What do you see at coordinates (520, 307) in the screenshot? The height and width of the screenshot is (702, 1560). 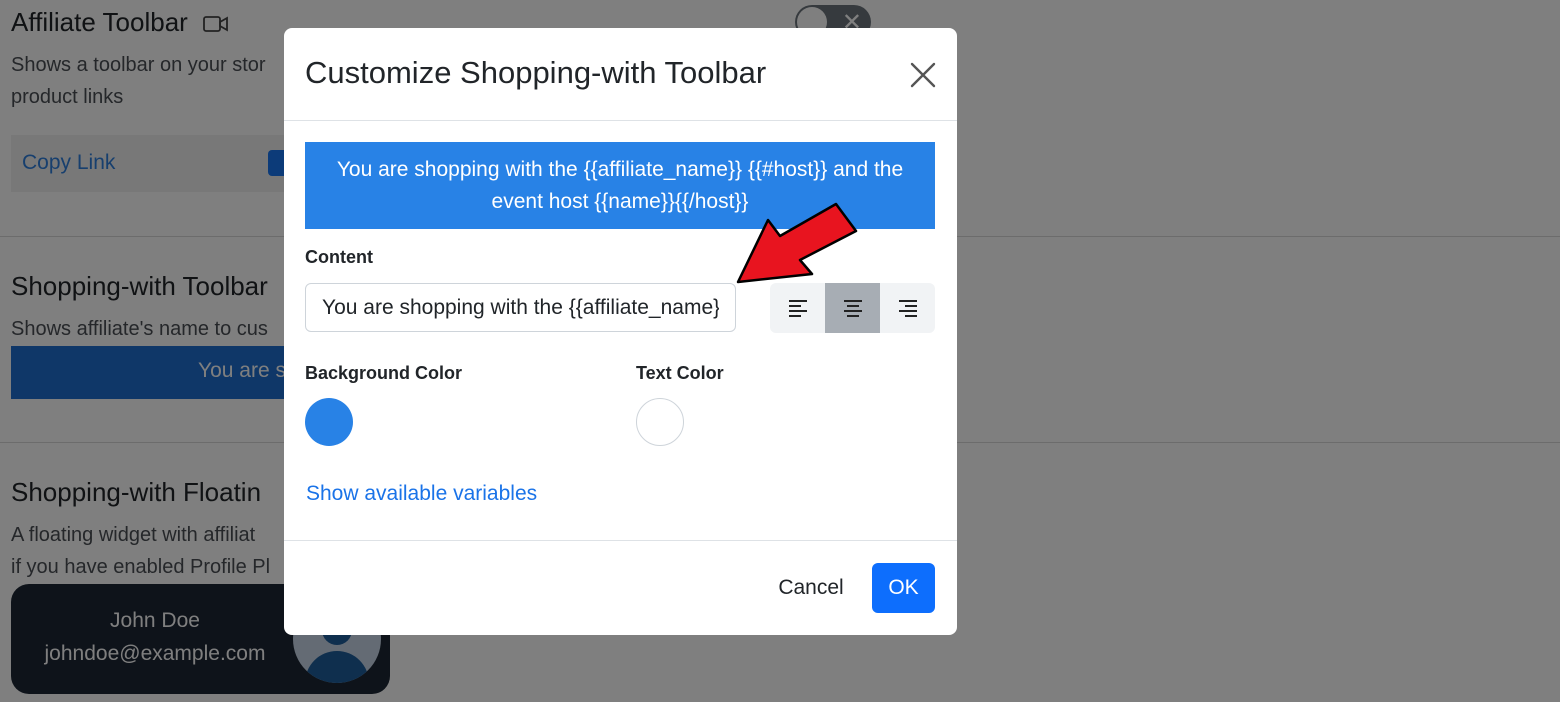 I see `content-input` at bounding box center [520, 307].